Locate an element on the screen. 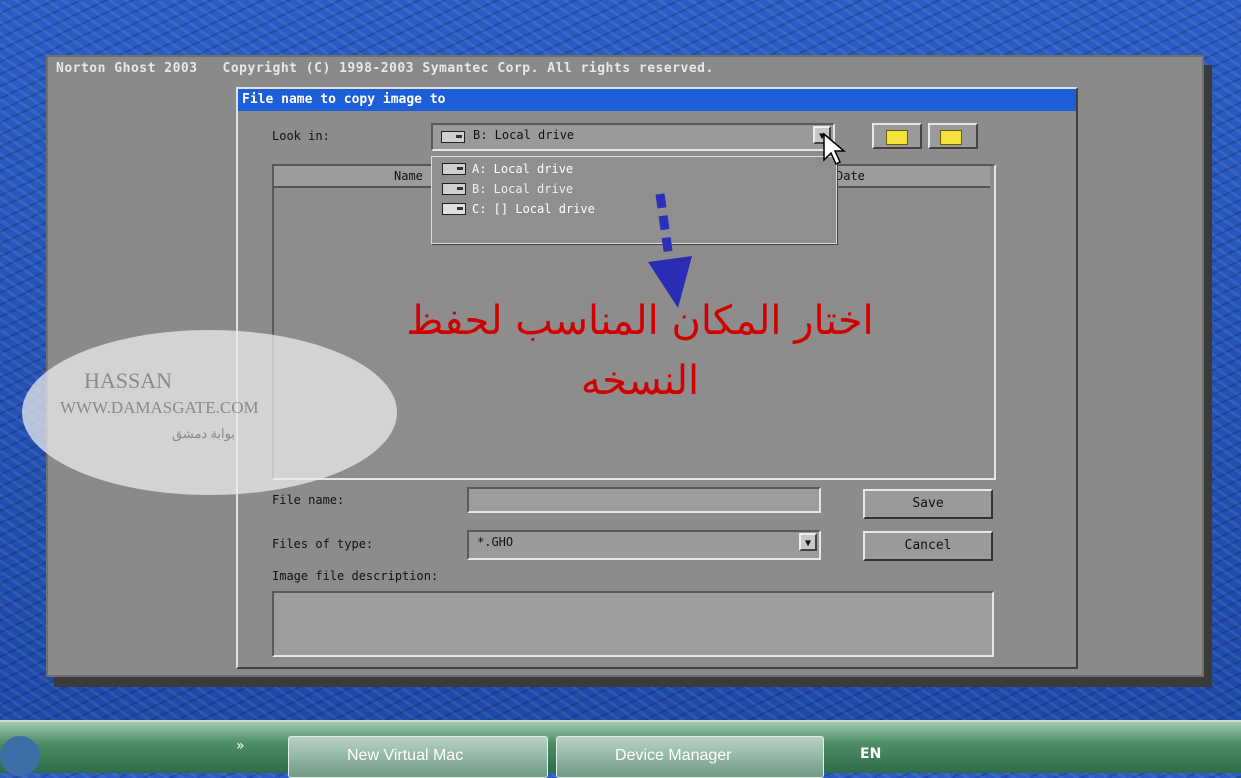 This screenshot has height=778, width=1241. annotation-line-2: النسخه is located at coordinates (640, 381).